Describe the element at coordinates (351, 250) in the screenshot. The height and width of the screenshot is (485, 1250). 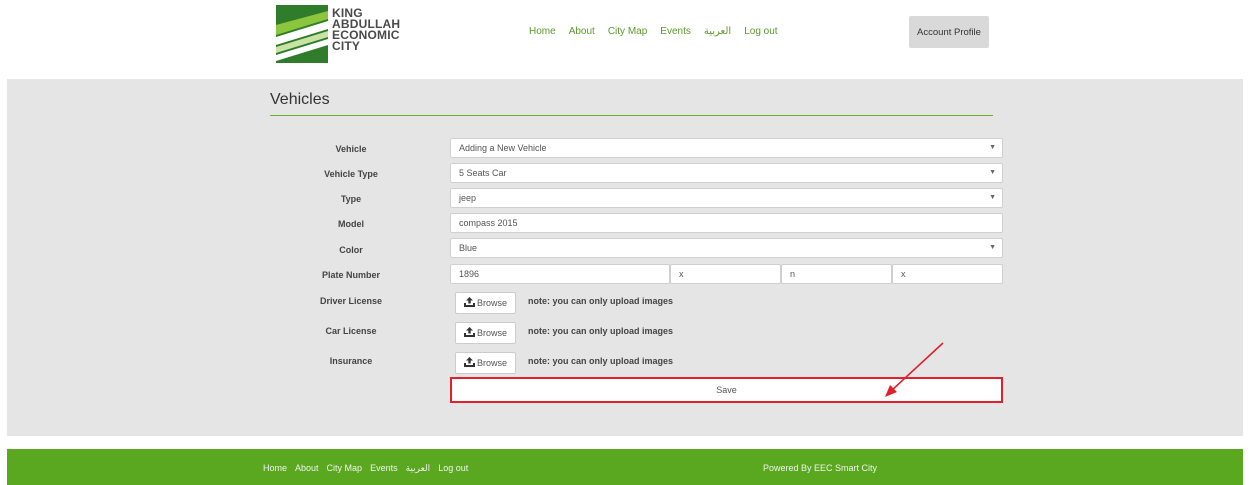
I see `color-label: Color` at that location.